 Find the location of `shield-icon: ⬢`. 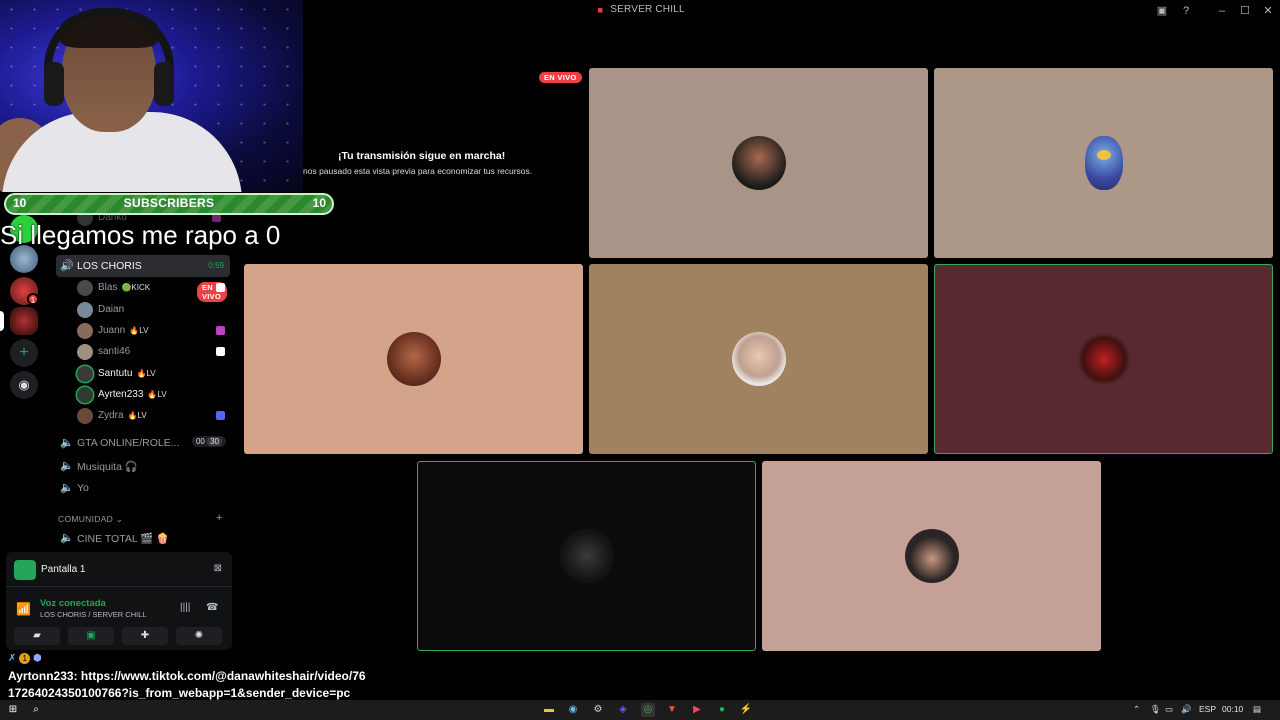

shield-icon: ⬢ is located at coordinates (37, 658).